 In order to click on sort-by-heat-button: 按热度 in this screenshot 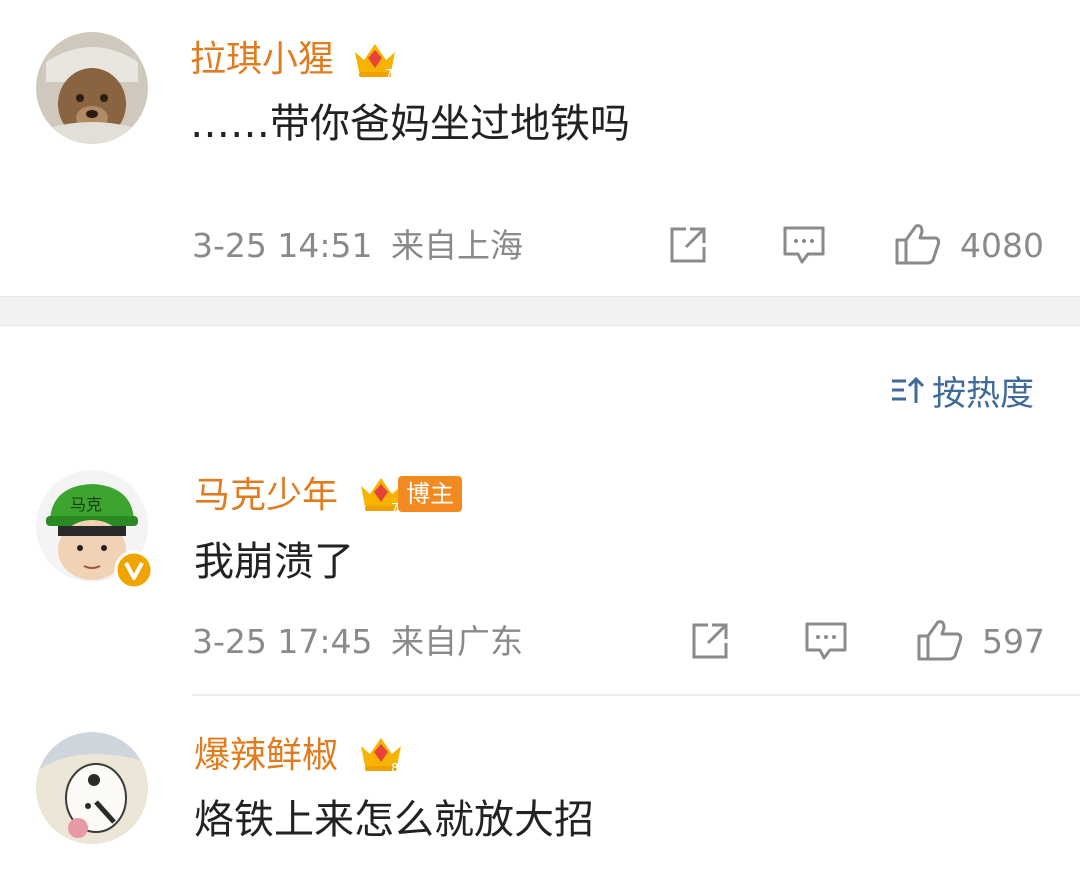, I will do `click(962, 392)`.